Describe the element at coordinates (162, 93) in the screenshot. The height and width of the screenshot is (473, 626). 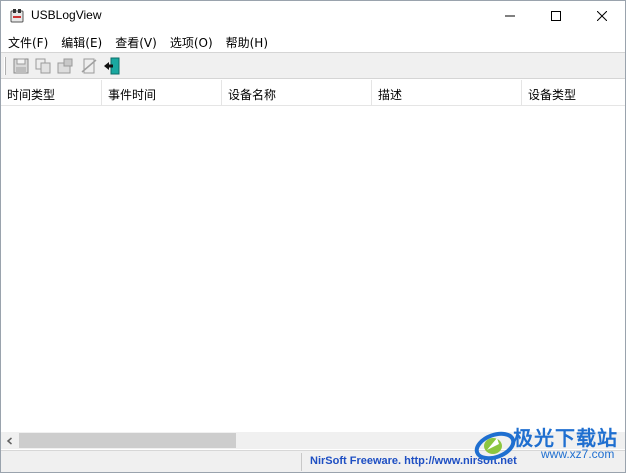
I see `column-header-event-time: 事件时间` at that location.